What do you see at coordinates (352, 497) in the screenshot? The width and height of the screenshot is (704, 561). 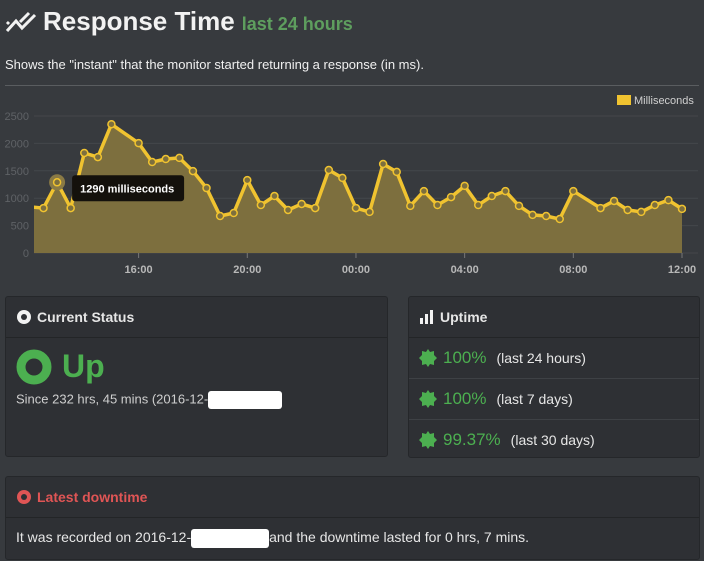 I see `panel-header: Latest downtime` at bounding box center [352, 497].